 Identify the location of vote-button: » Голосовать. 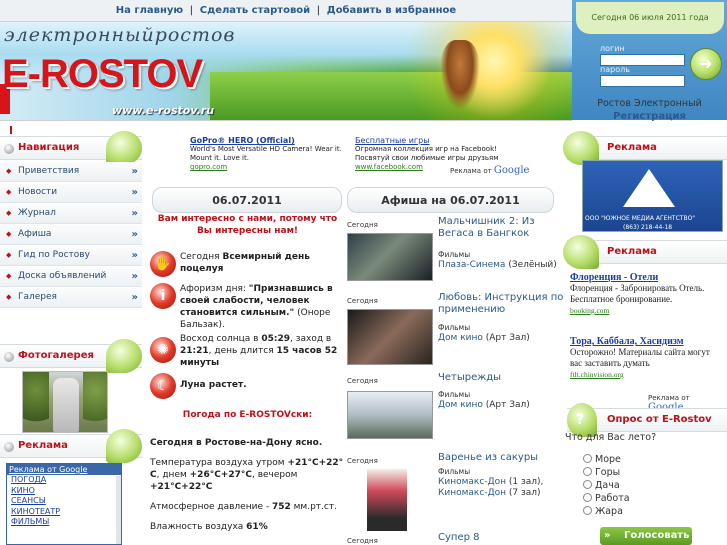
(646, 536).